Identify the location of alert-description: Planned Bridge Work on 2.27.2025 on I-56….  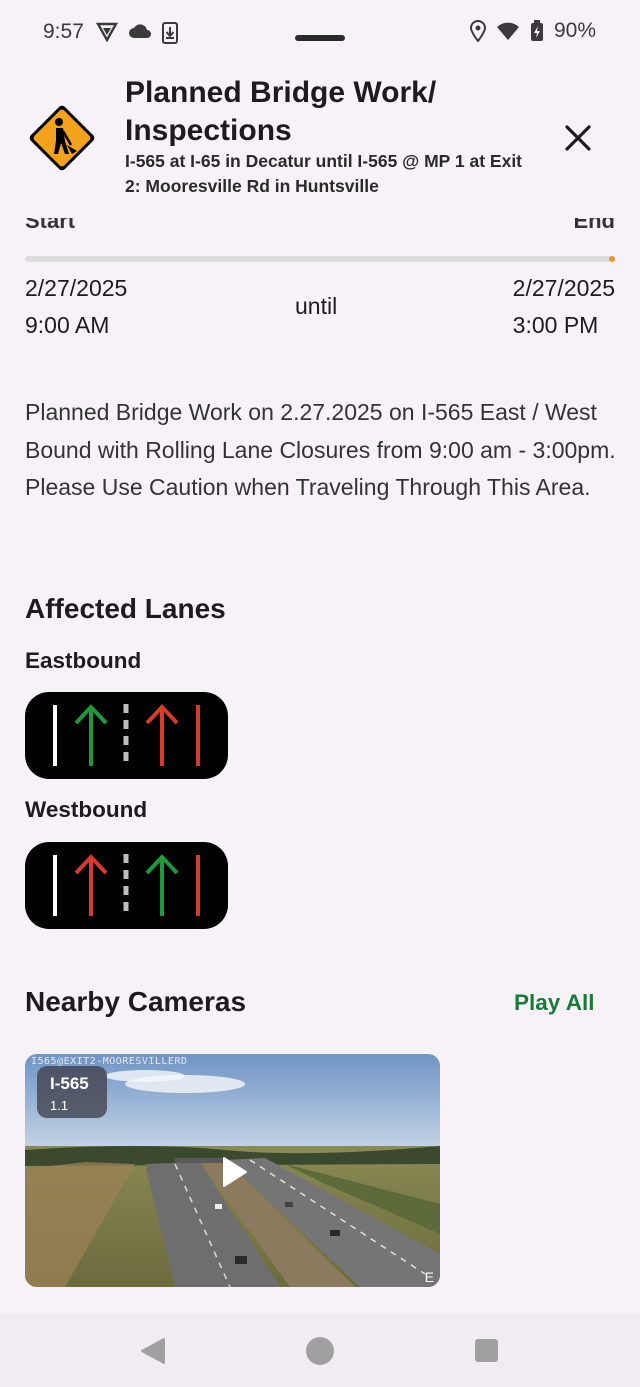
(320, 449).